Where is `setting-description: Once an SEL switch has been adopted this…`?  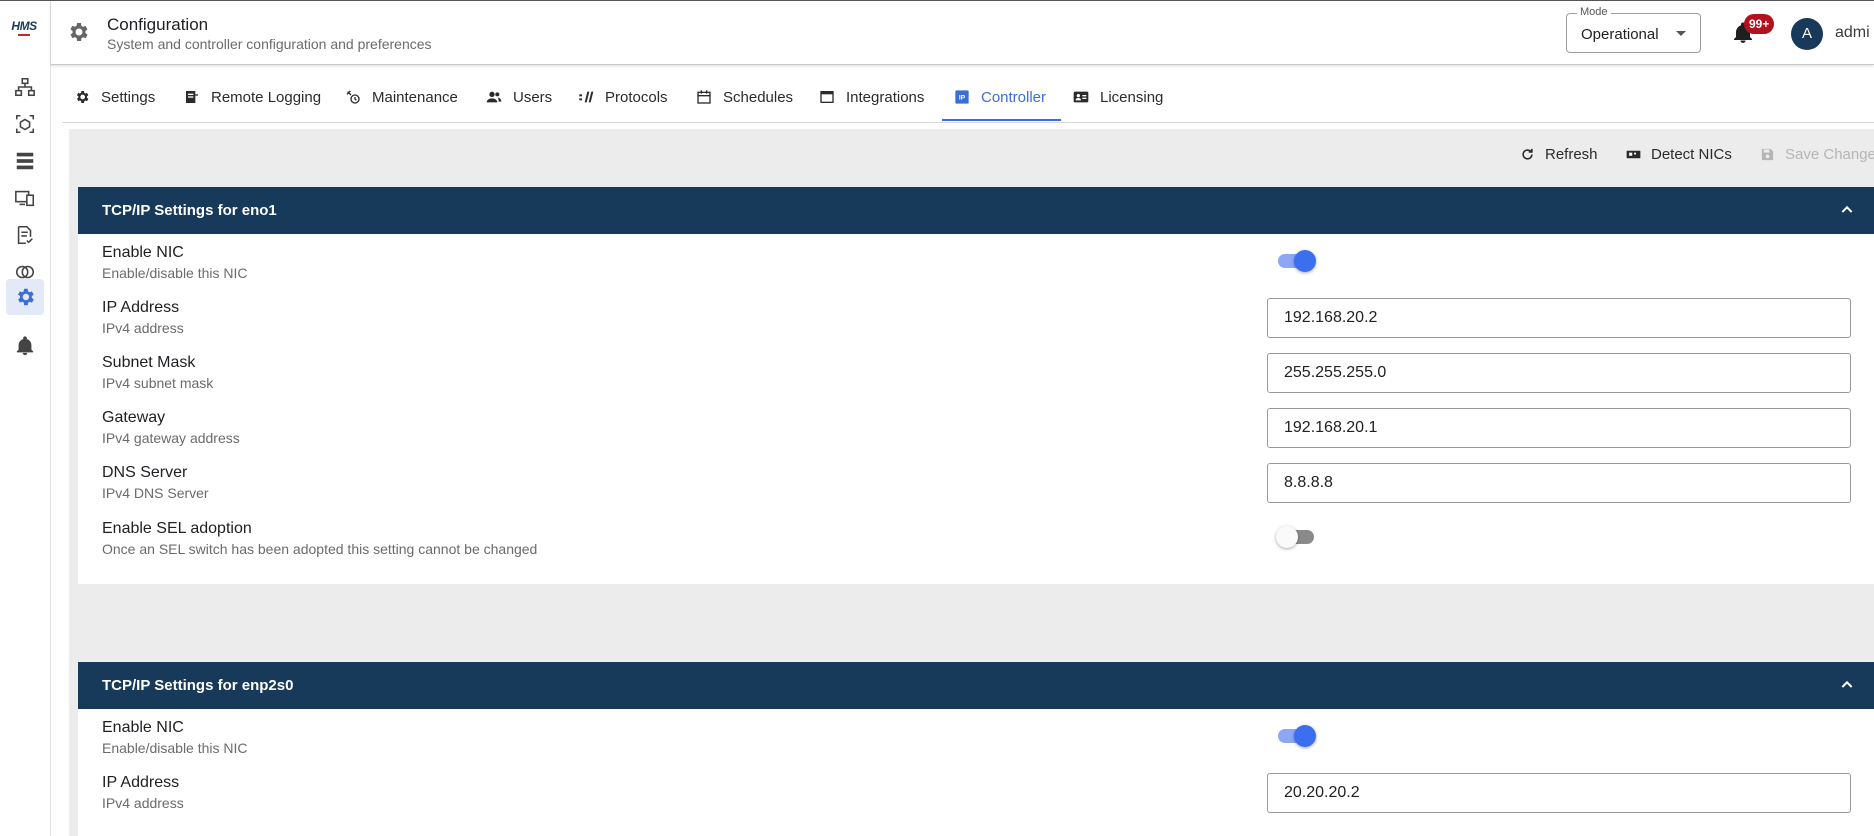 setting-description: Once an SEL switch has been adopted this… is located at coordinates (320, 549).